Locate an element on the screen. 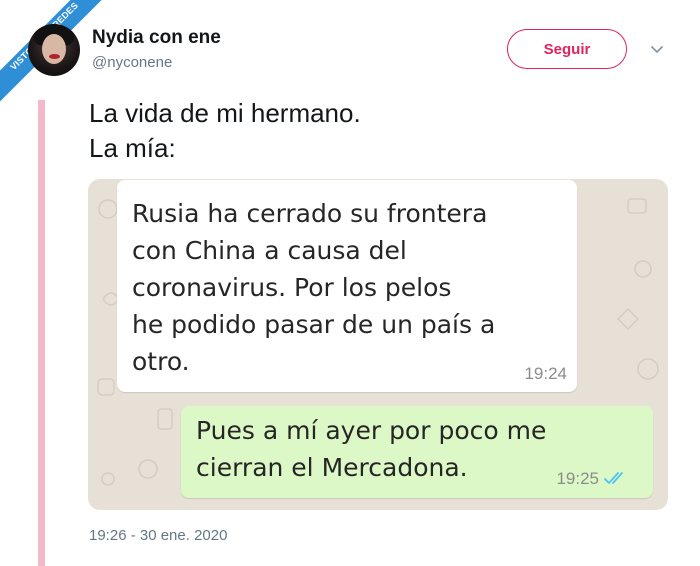 This screenshot has height=566, width=700. read-ticks-icon is located at coordinates (613, 478).